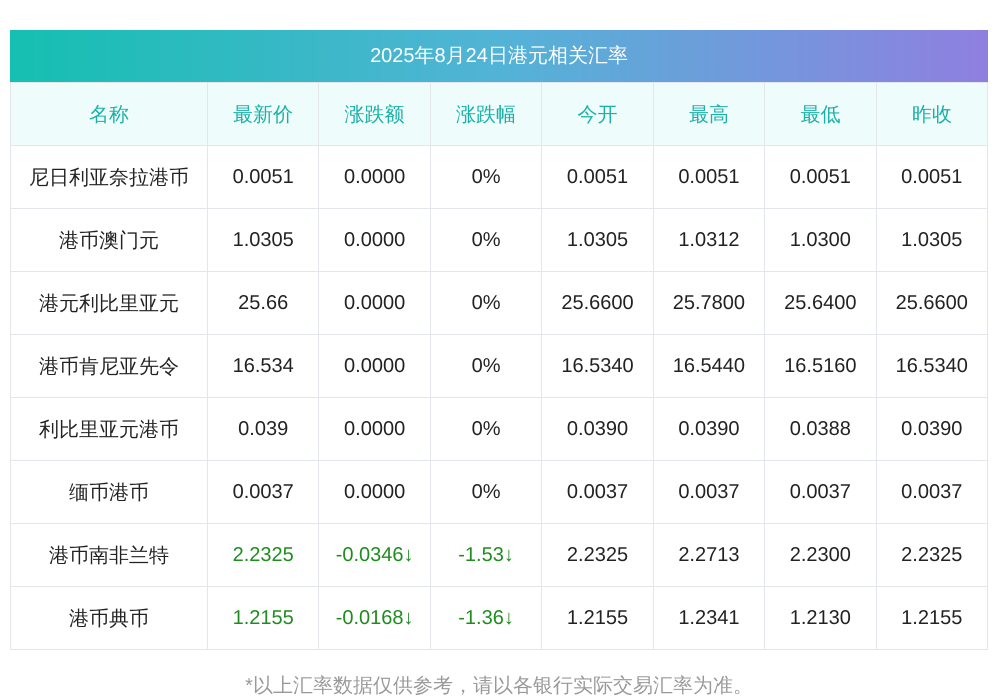  I want to click on column-header: 最低, so click(820, 114).